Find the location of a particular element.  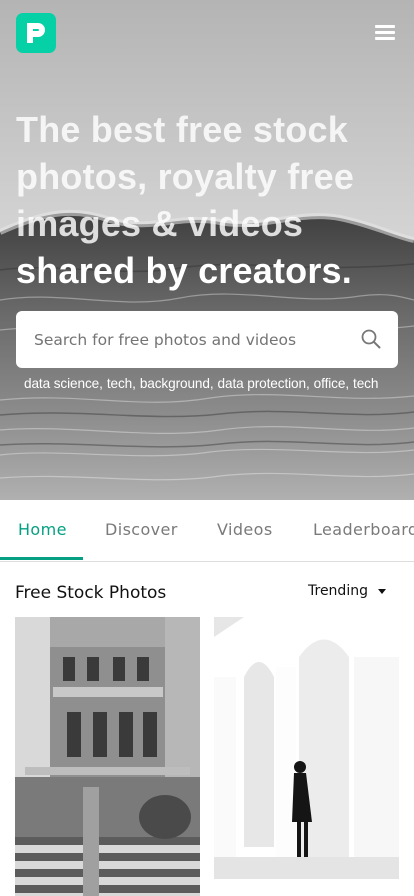

caret-down-icon is located at coordinates (381, 591).